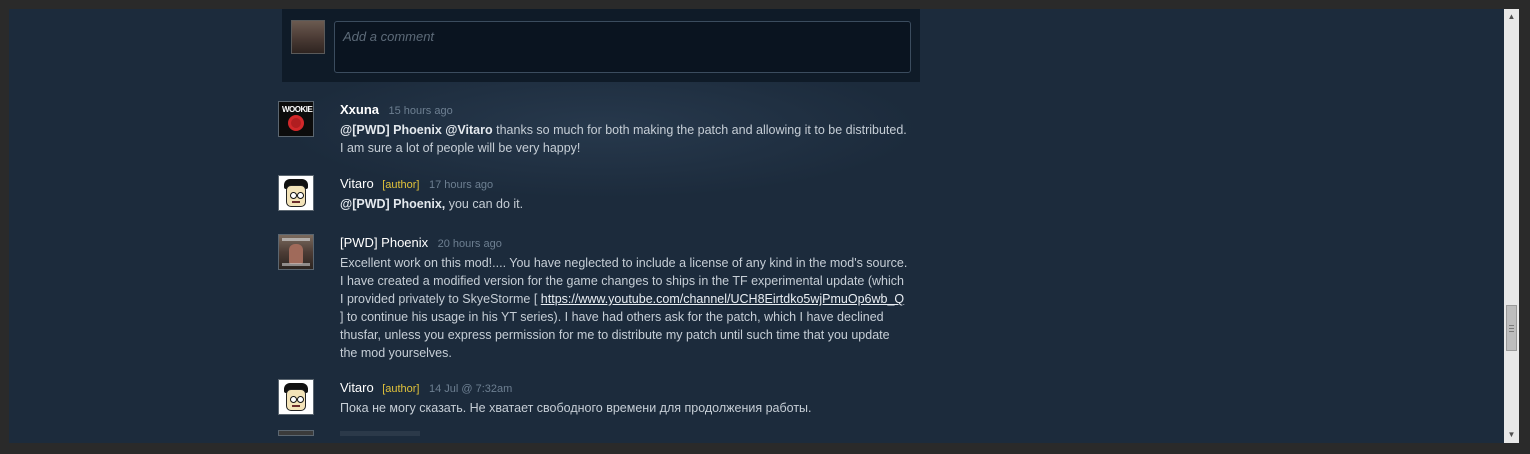 The image size is (1530, 454). Describe the element at coordinates (622, 47) in the screenshot. I see `comment-input` at that location.